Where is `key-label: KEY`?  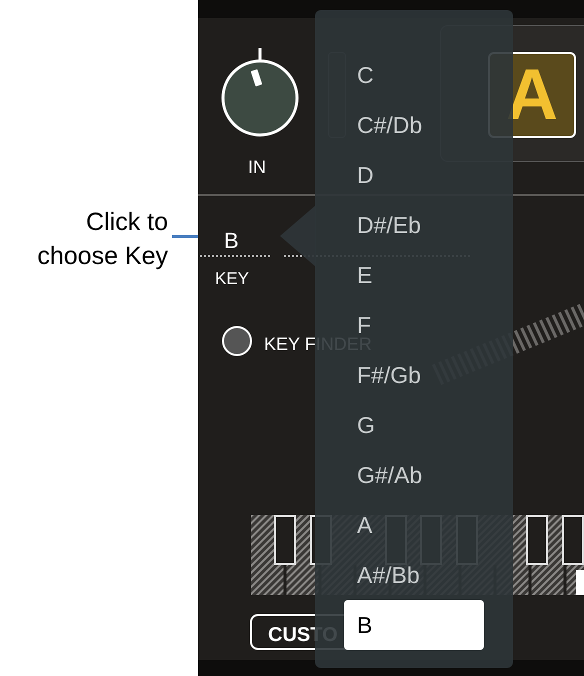
key-label: KEY is located at coordinates (232, 279).